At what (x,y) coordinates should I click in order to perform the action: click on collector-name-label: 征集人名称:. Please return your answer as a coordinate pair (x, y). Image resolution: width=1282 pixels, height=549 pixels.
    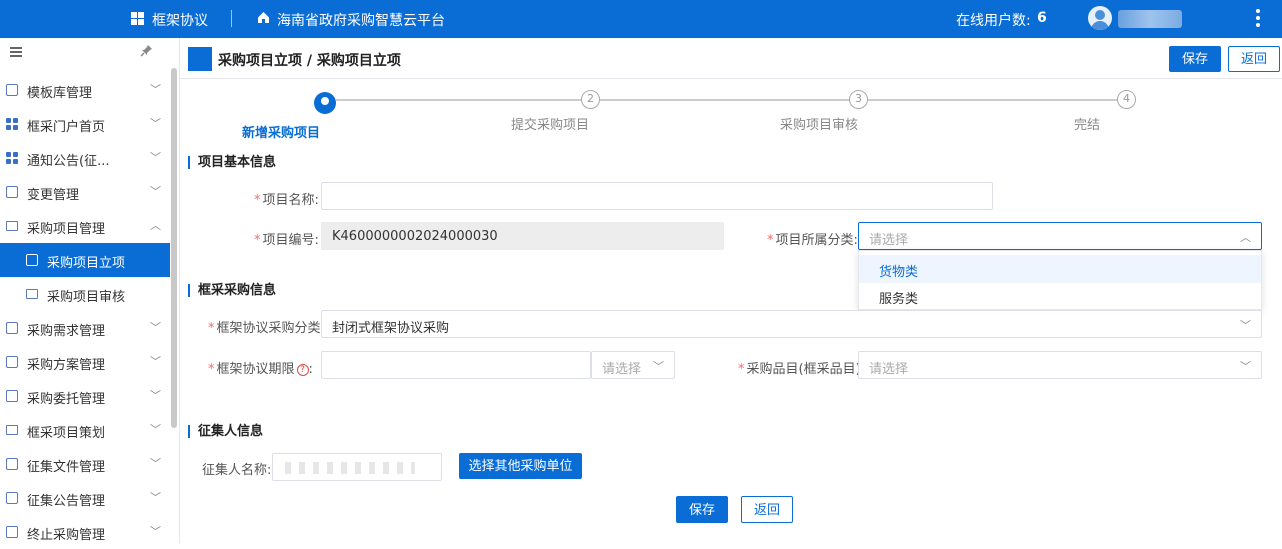
    Looking at the image, I should click on (237, 470).